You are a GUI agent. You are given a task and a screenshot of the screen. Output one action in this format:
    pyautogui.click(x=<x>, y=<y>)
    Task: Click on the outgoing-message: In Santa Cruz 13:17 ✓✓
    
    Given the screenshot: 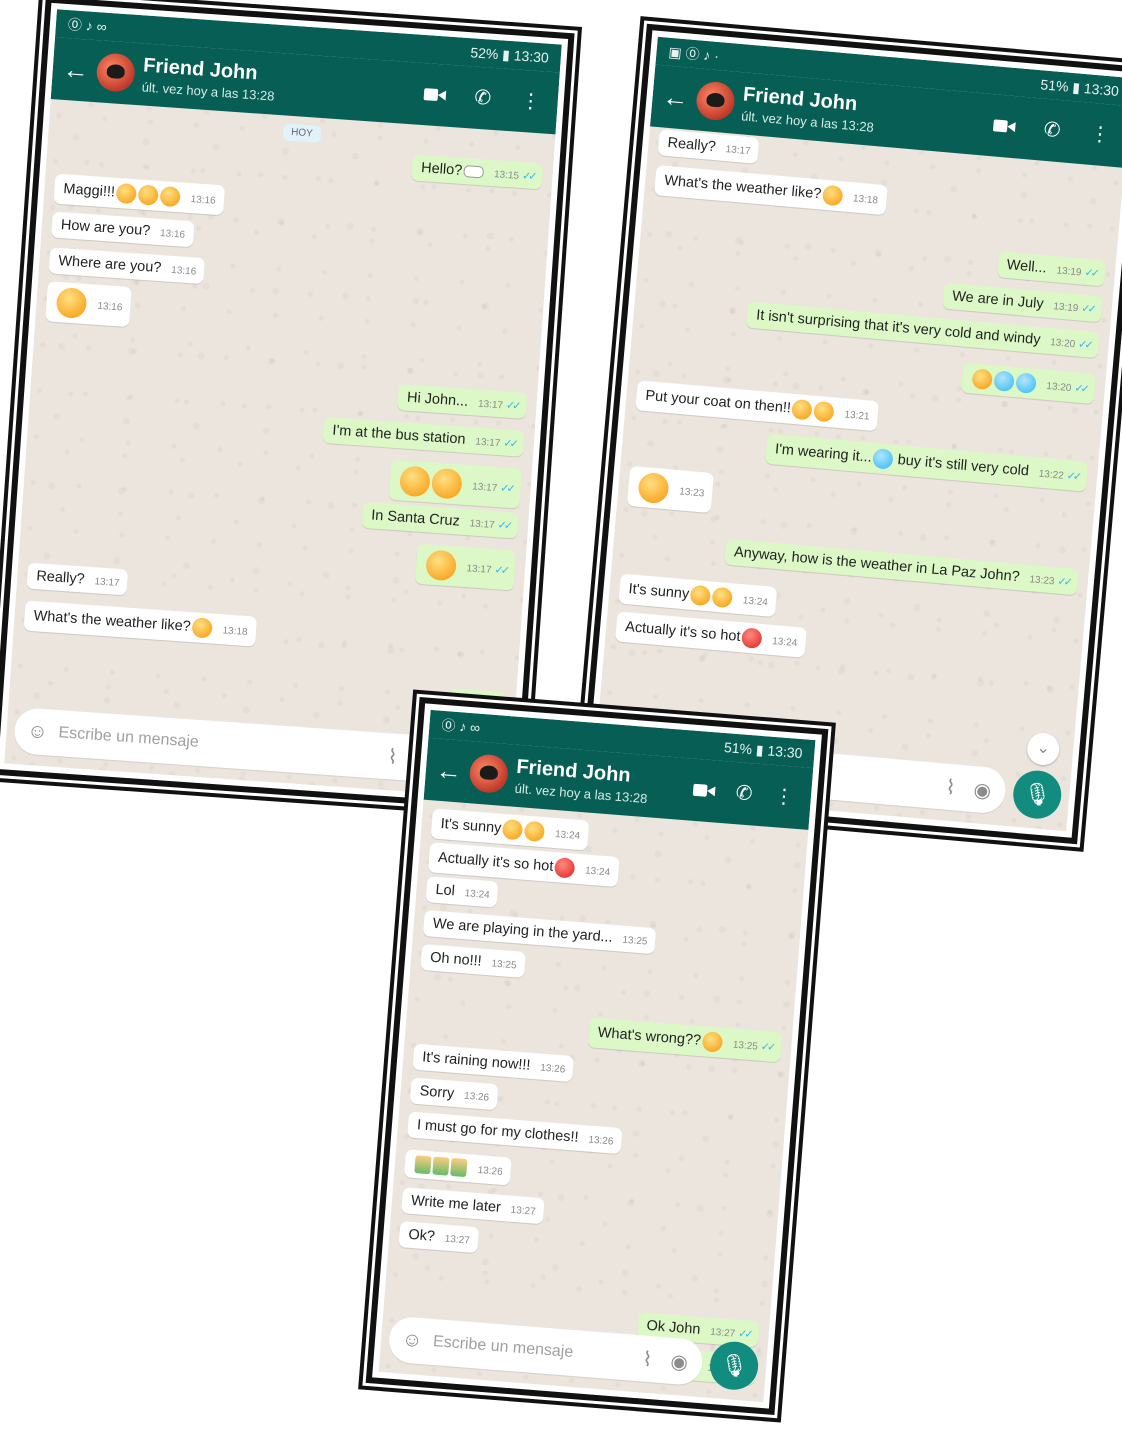 What is the action you would take?
    pyautogui.click(x=440, y=520)
    